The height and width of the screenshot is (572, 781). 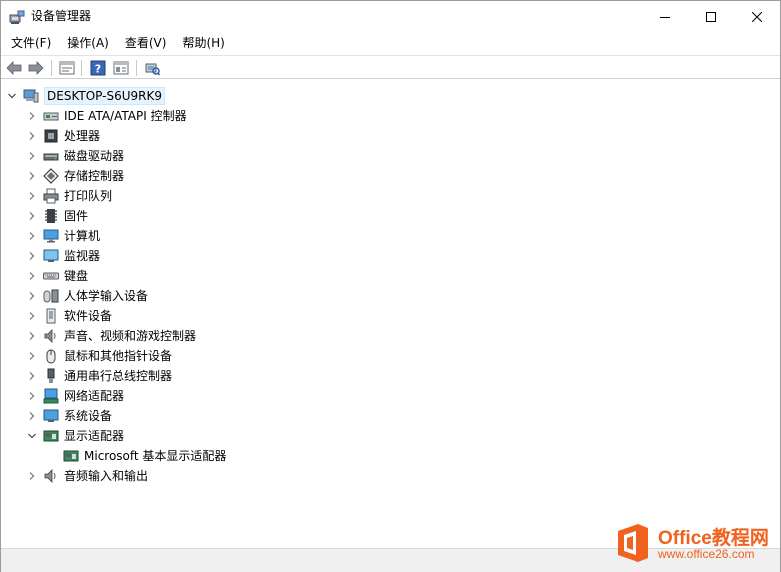 What do you see at coordinates (144, 456) in the screenshot?
I see `tree-device-display-adapter: Microsoft 基本显示适配器` at bounding box center [144, 456].